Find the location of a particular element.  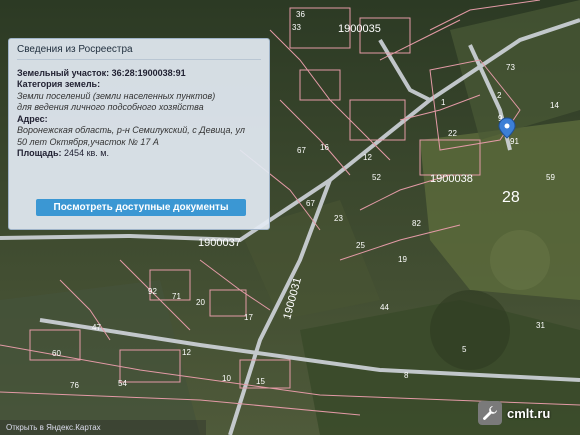

watermark: cmlt.ru is located at coordinates (526, 413).